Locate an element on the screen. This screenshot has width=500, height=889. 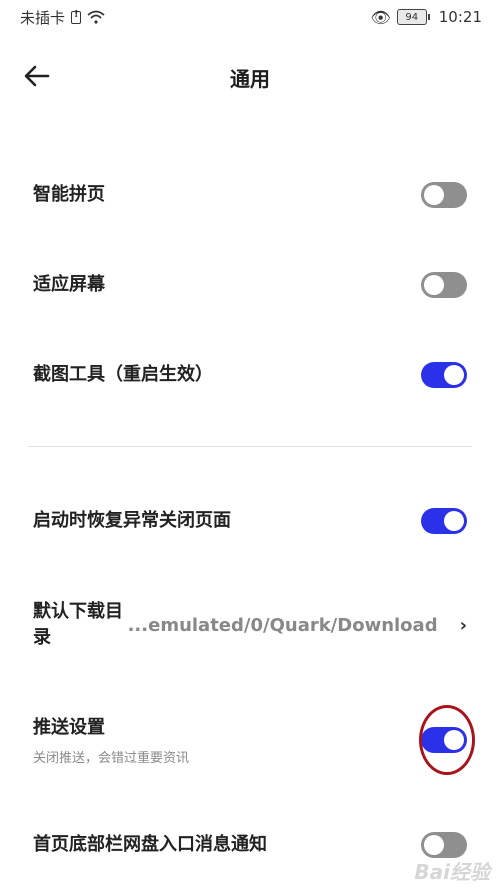
status-right: 👁 94 10:21 is located at coordinates (426, 17).